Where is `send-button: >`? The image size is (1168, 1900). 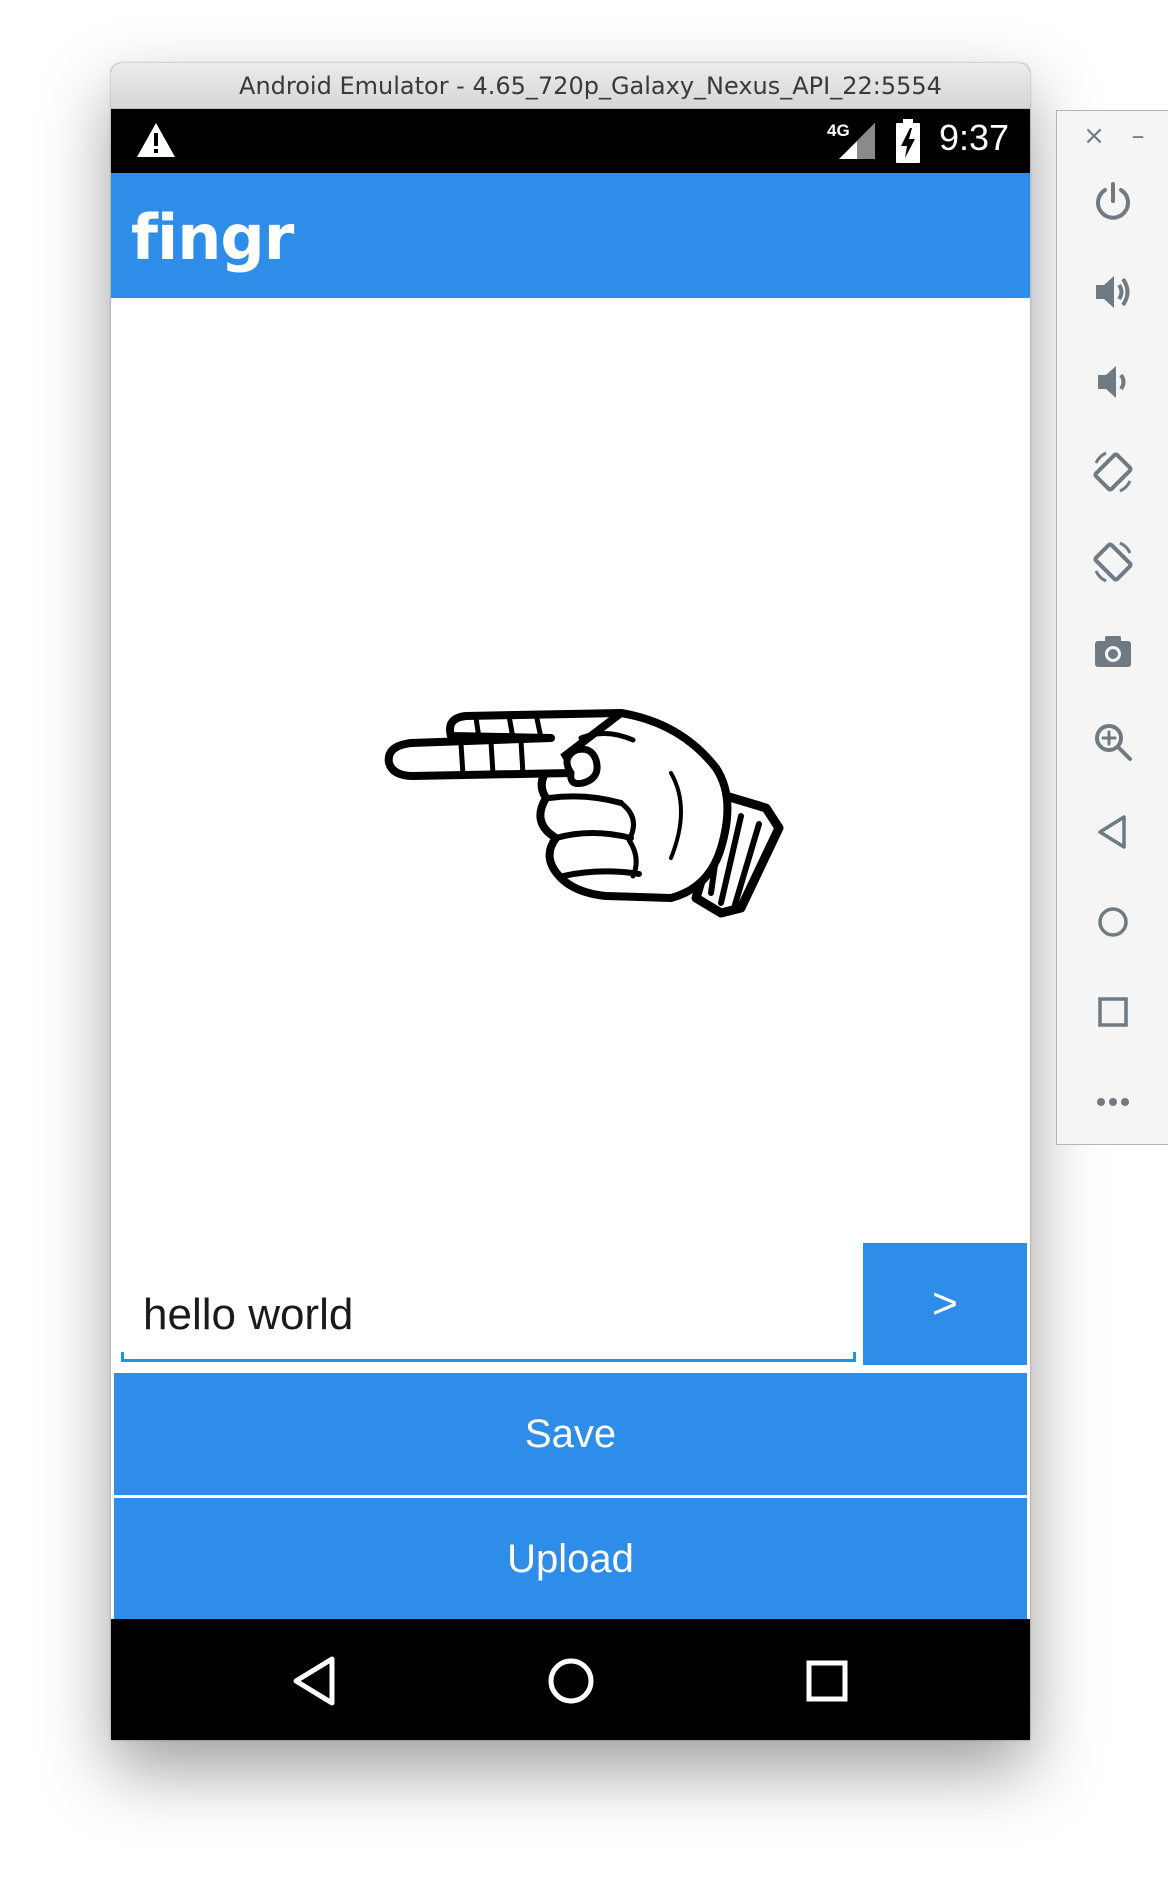 send-button: > is located at coordinates (945, 1304).